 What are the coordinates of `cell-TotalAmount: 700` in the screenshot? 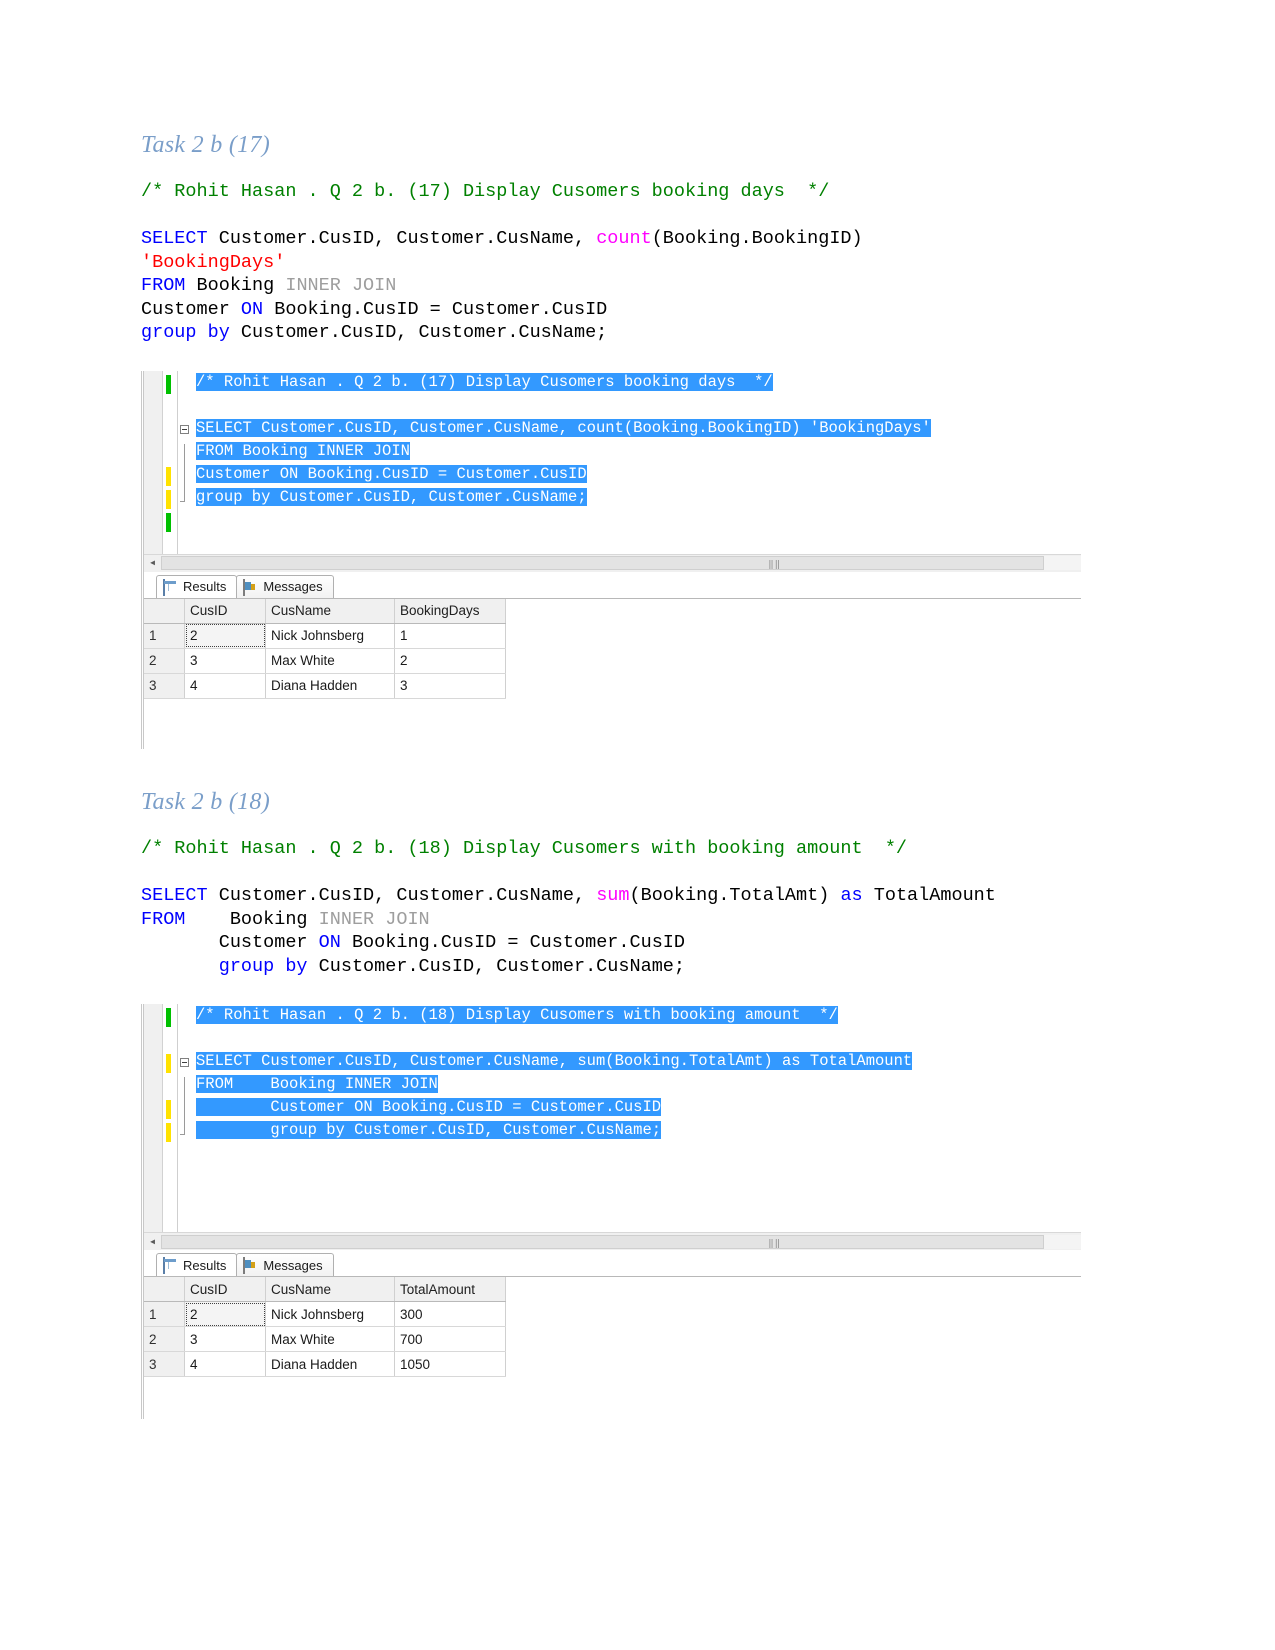 It's located at (450, 1339).